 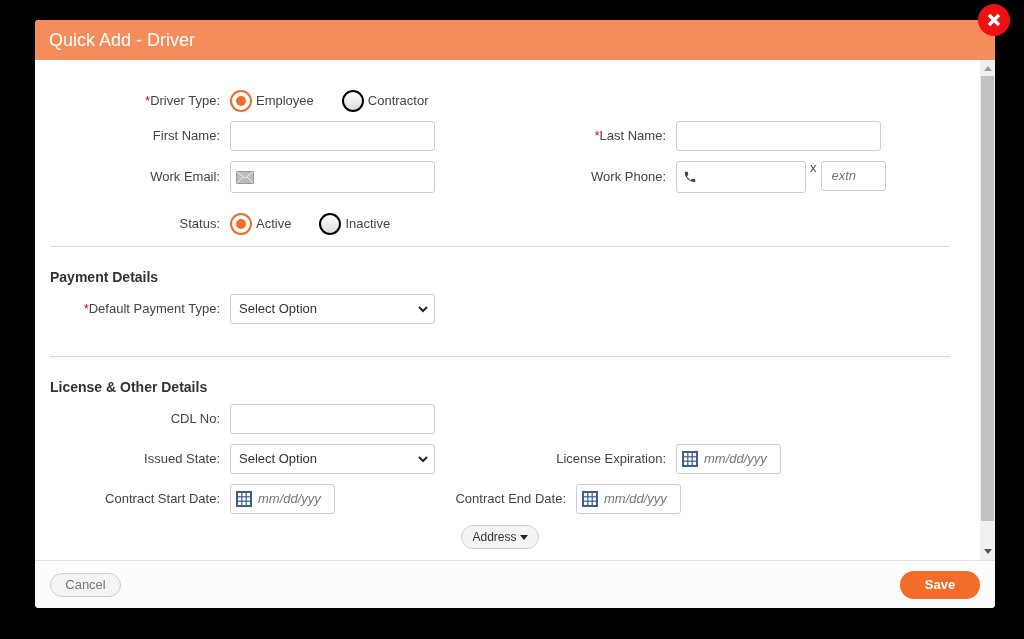 I want to click on save-button: Save, so click(x=940, y=584).